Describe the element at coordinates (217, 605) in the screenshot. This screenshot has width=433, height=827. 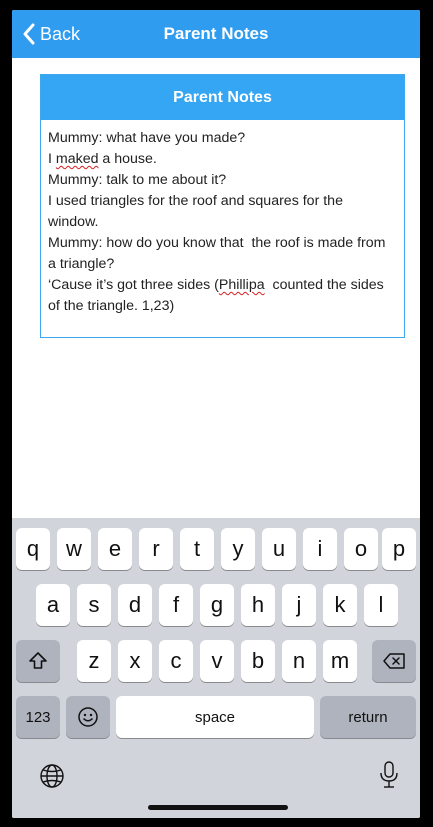
I see `key-g: g` at that location.